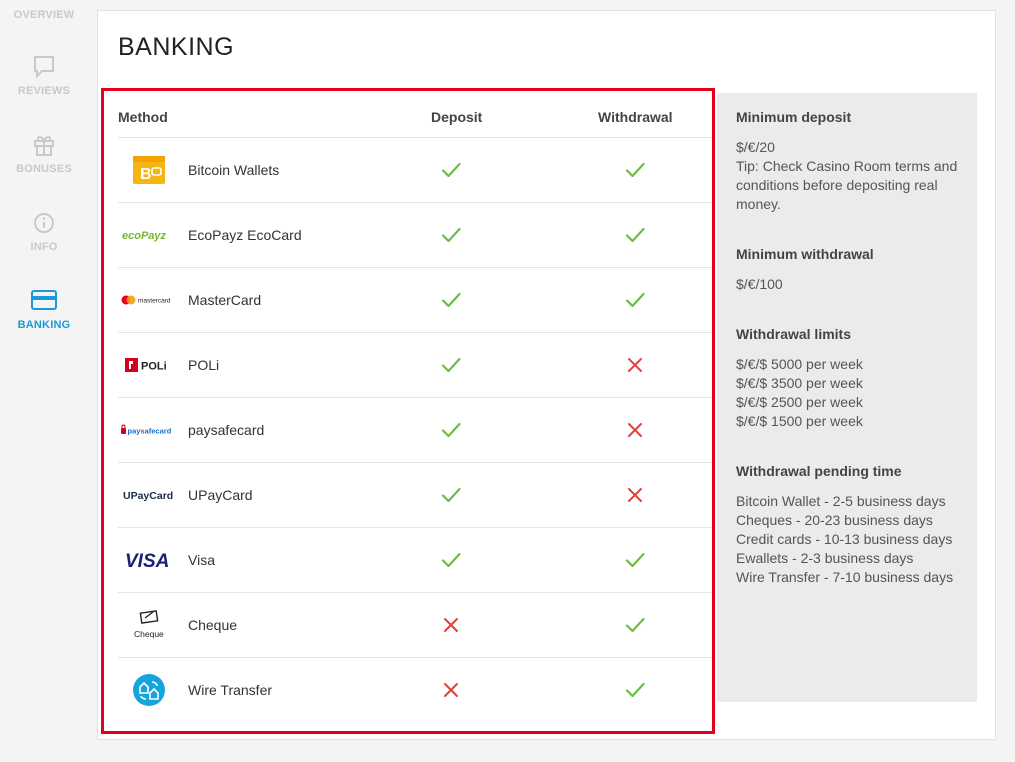 The width and height of the screenshot is (1015, 762). I want to click on visa-logo: VISA, so click(149, 560).